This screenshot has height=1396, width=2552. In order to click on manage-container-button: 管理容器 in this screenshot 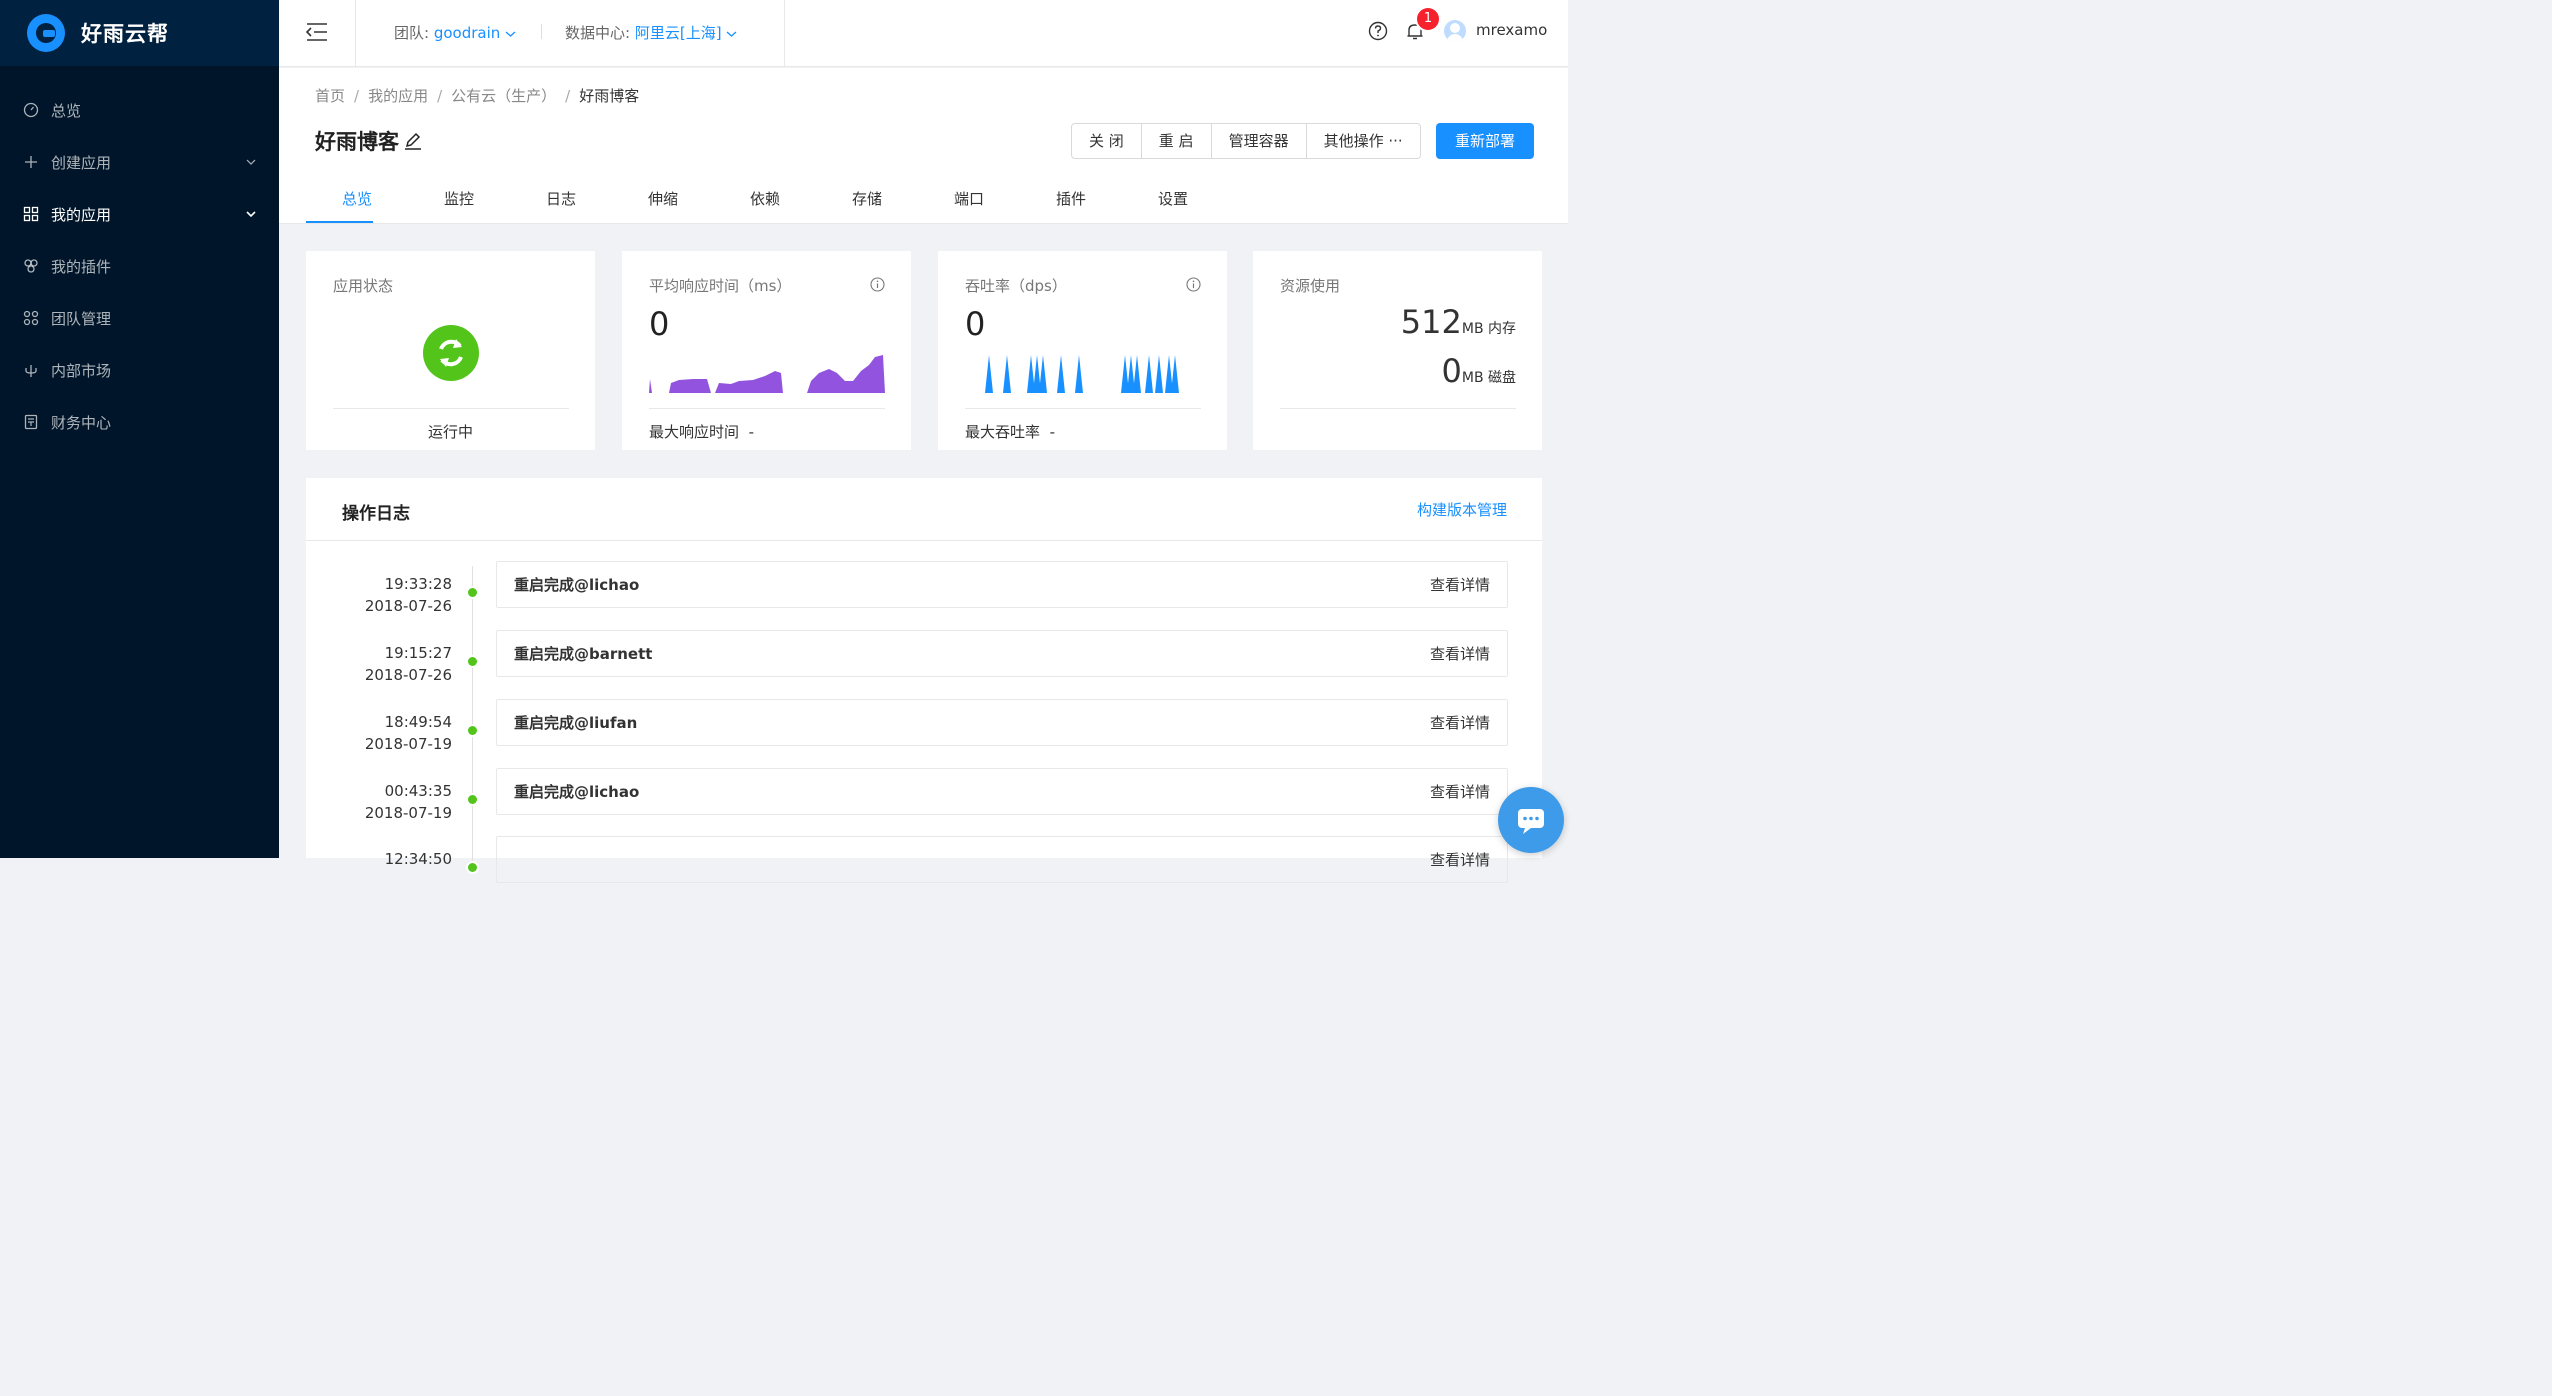, I will do `click(1259, 141)`.